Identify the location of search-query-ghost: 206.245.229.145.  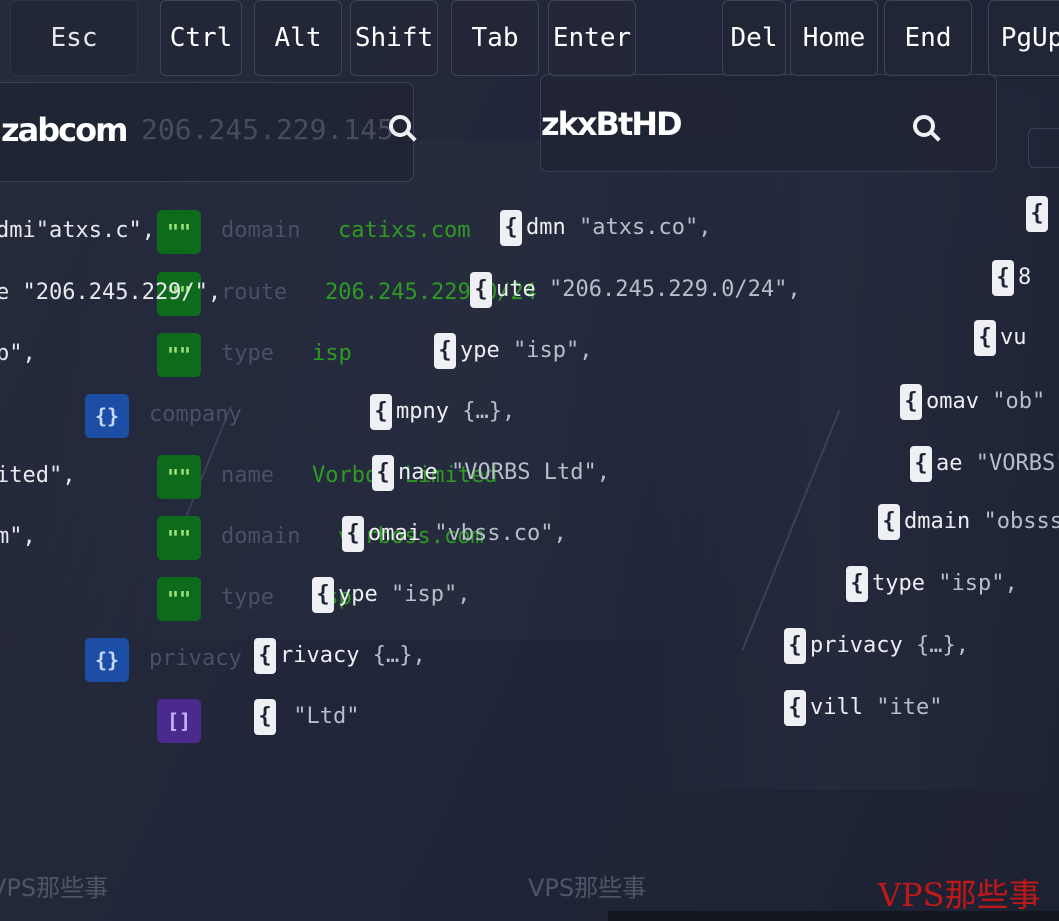
(267, 129).